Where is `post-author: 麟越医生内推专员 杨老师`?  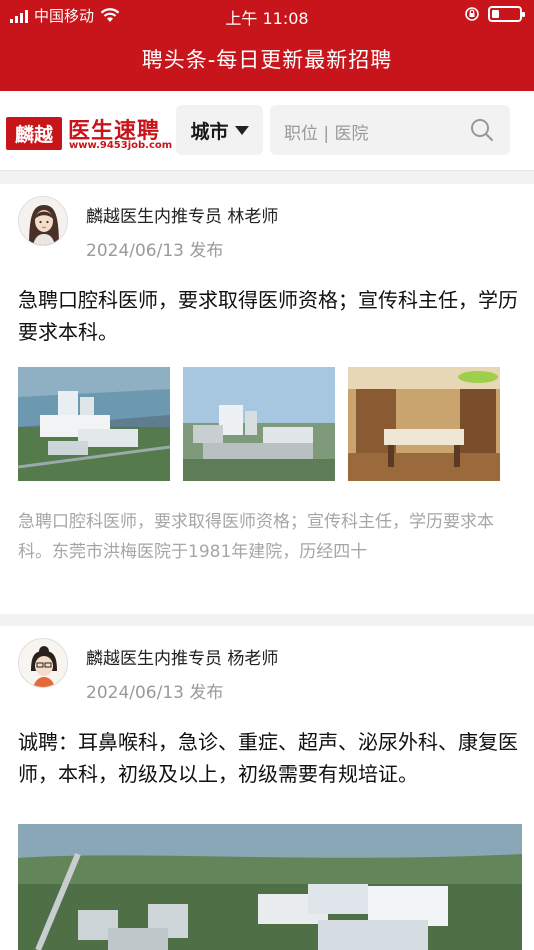 post-author: 麟越医生内推专员 杨老师 is located at coordinates (182, 659).